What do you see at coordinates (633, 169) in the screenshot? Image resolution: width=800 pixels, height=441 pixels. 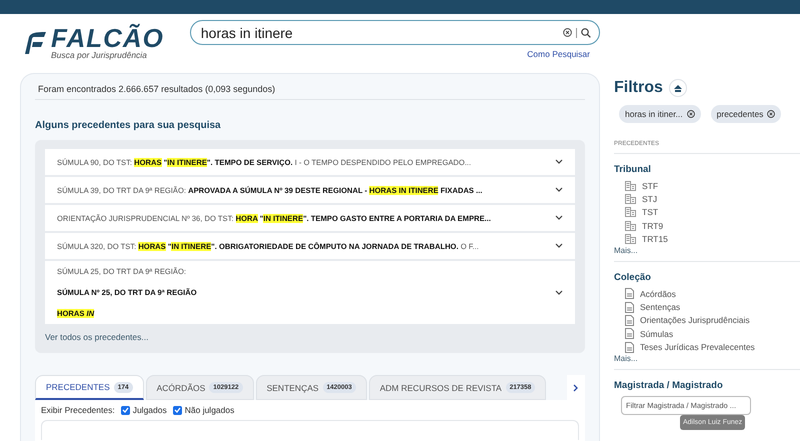 I see `filter-group-title: Tribunal` at bounding box center [633, 169].